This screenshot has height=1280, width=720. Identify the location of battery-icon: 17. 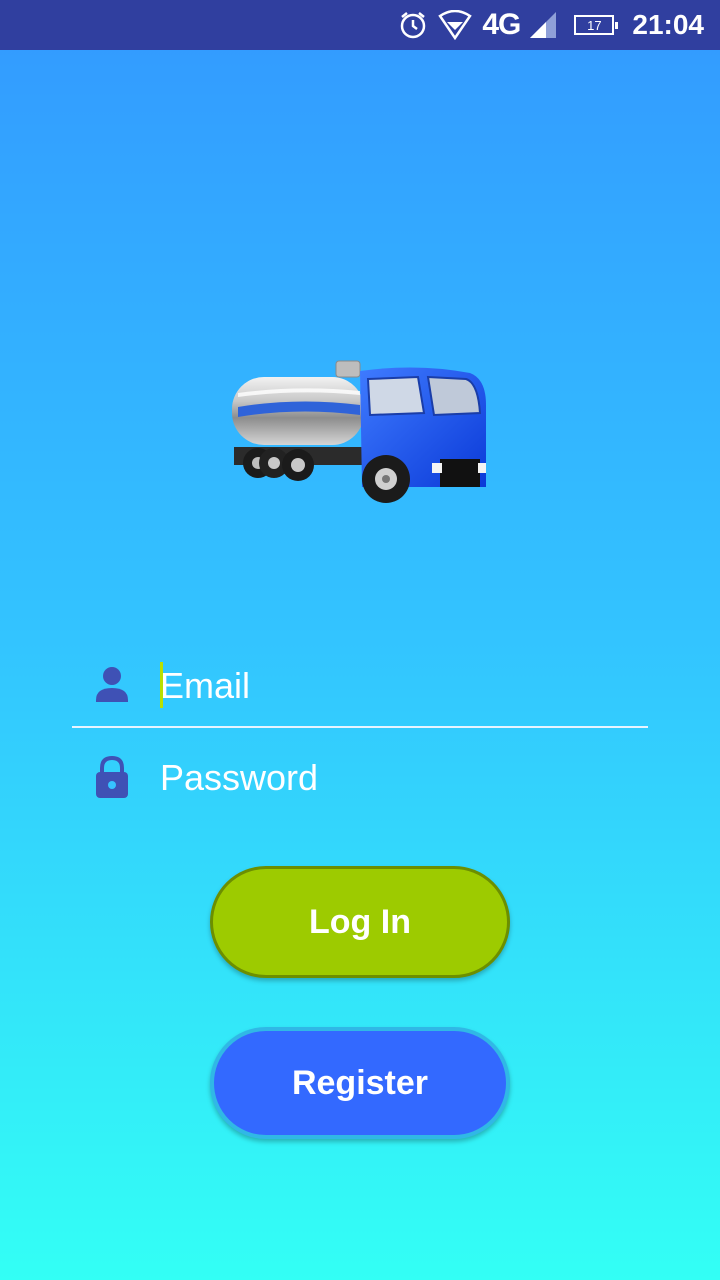
(596, 25).